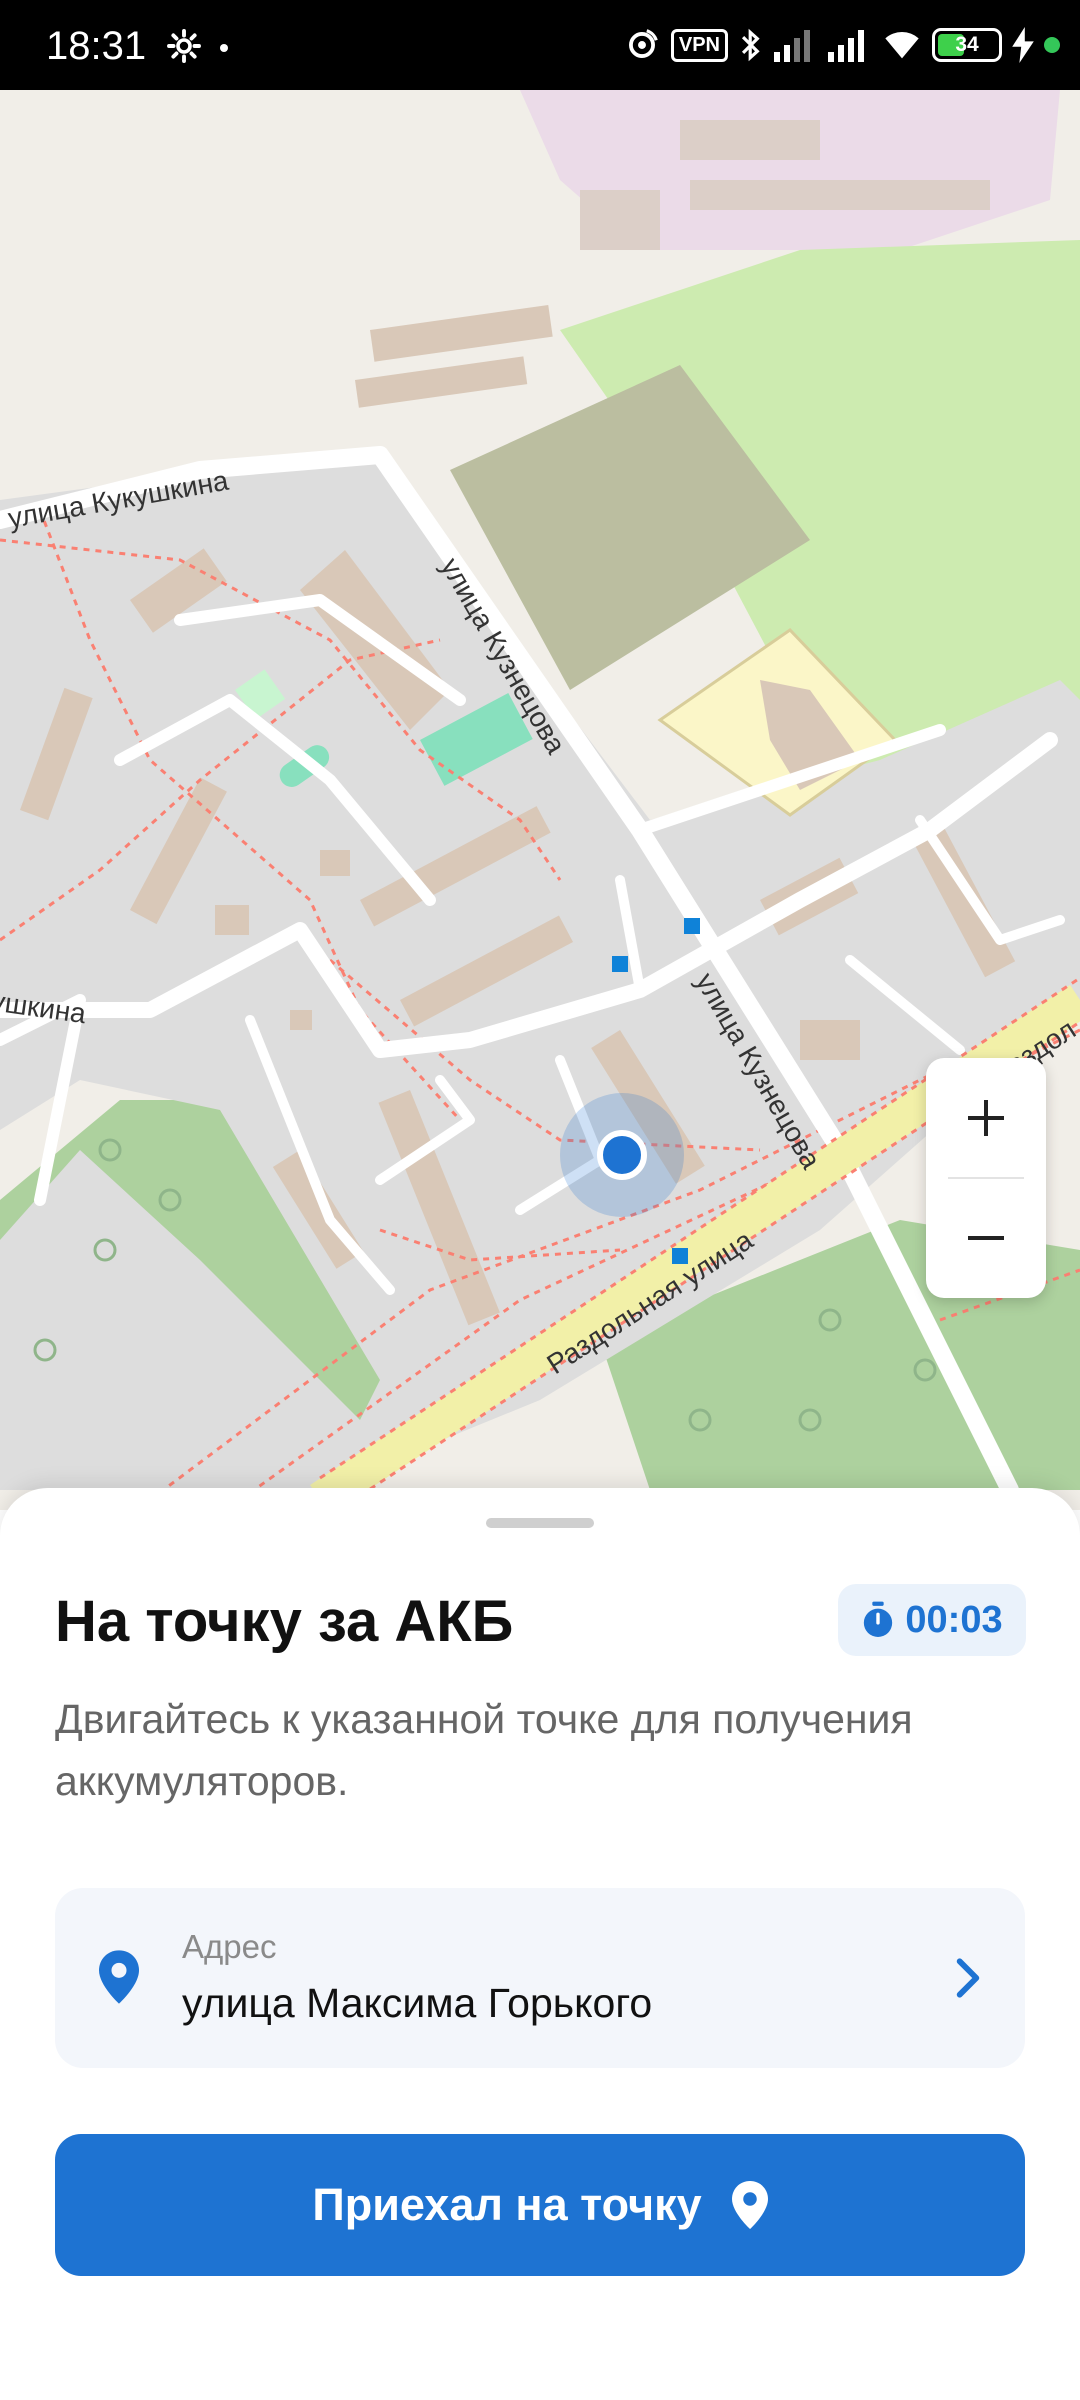 This screenshot has width=1080, height=2400. I want to click on zoom-controls, so click(986, 1178).